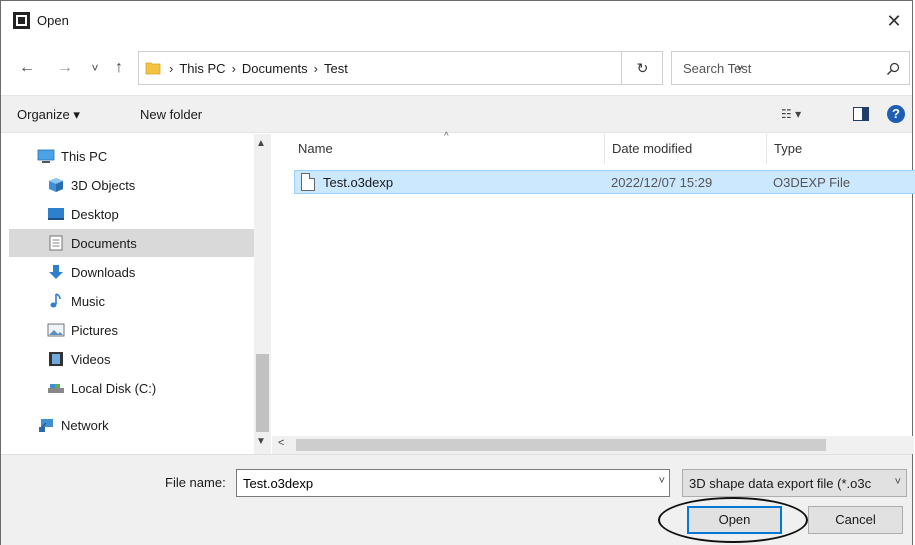  I want to click on search-icon, so click(893, 68).